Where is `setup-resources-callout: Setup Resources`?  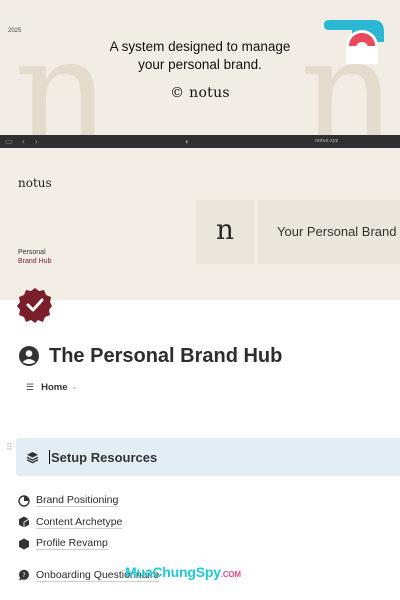 setup-resources-callout: Setup Resources is located at coordinates (208, 457).